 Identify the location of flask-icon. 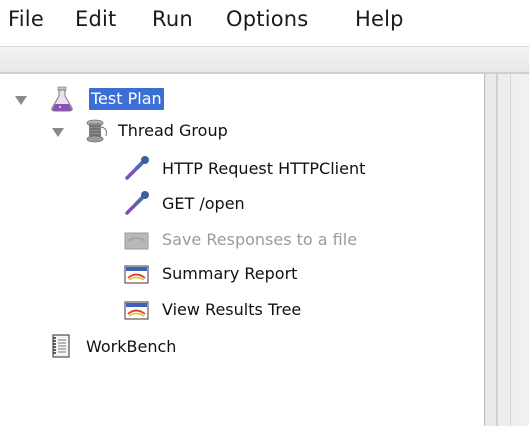
(62, 99).